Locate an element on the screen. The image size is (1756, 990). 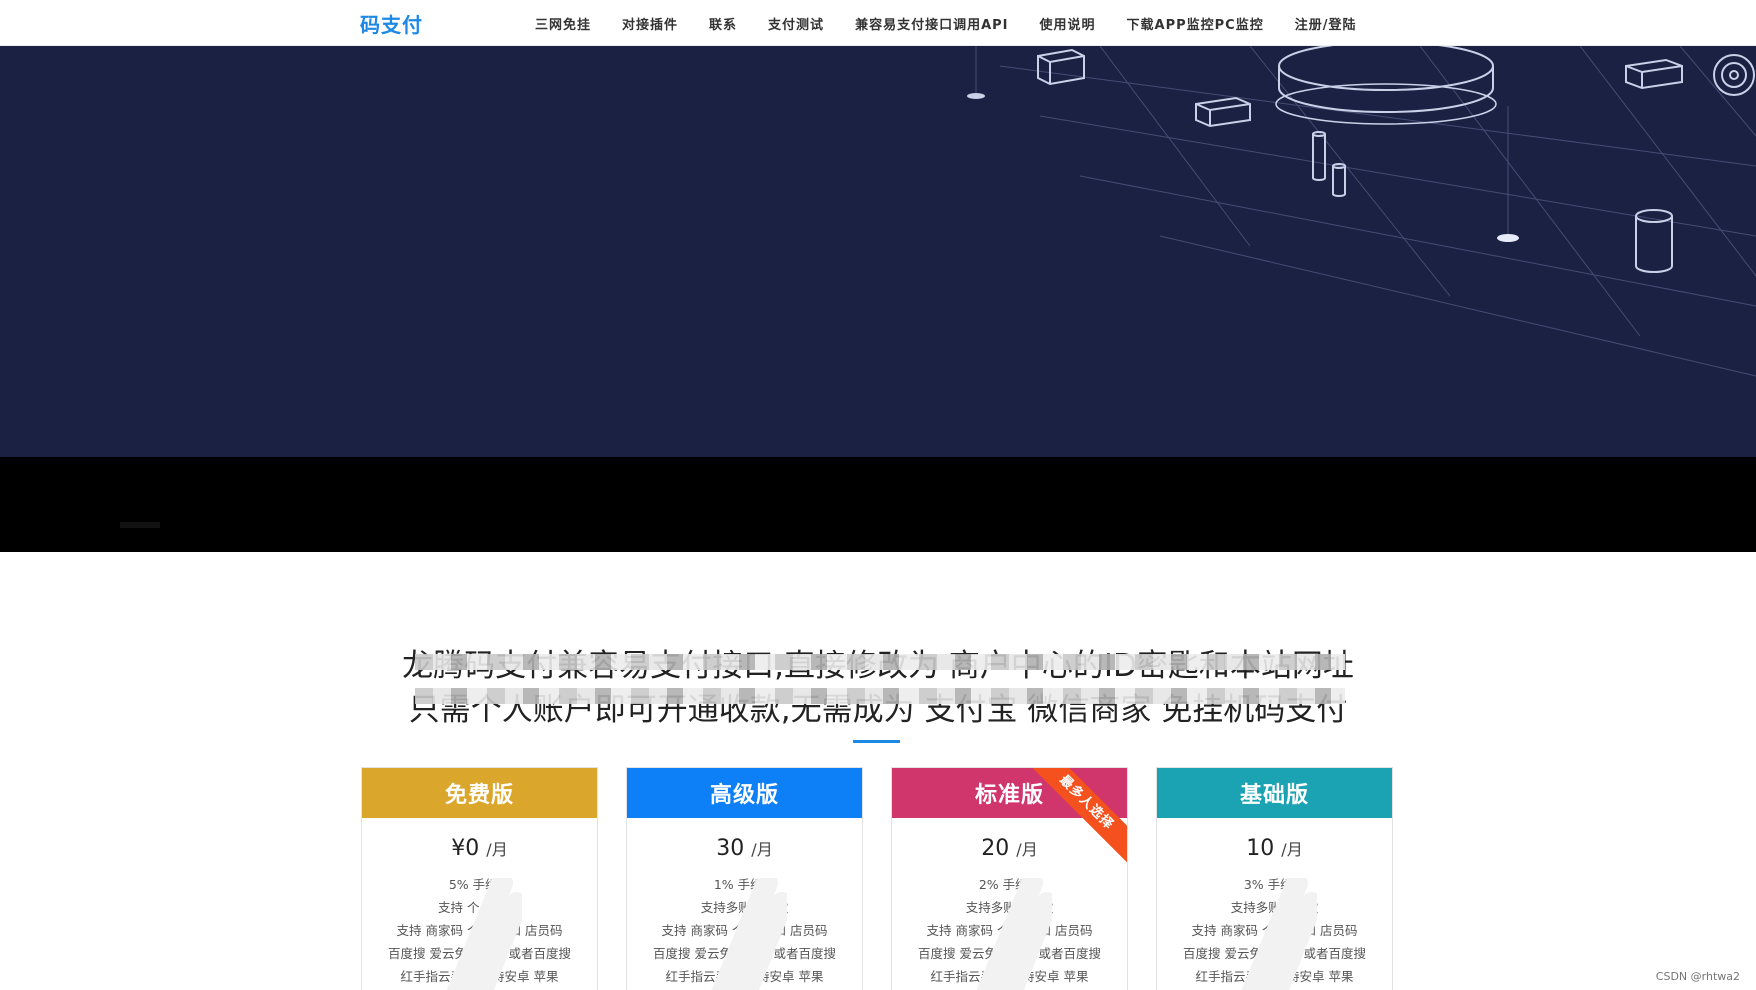
plan-price-amount: 10 is located at coordinates (1260, 848).